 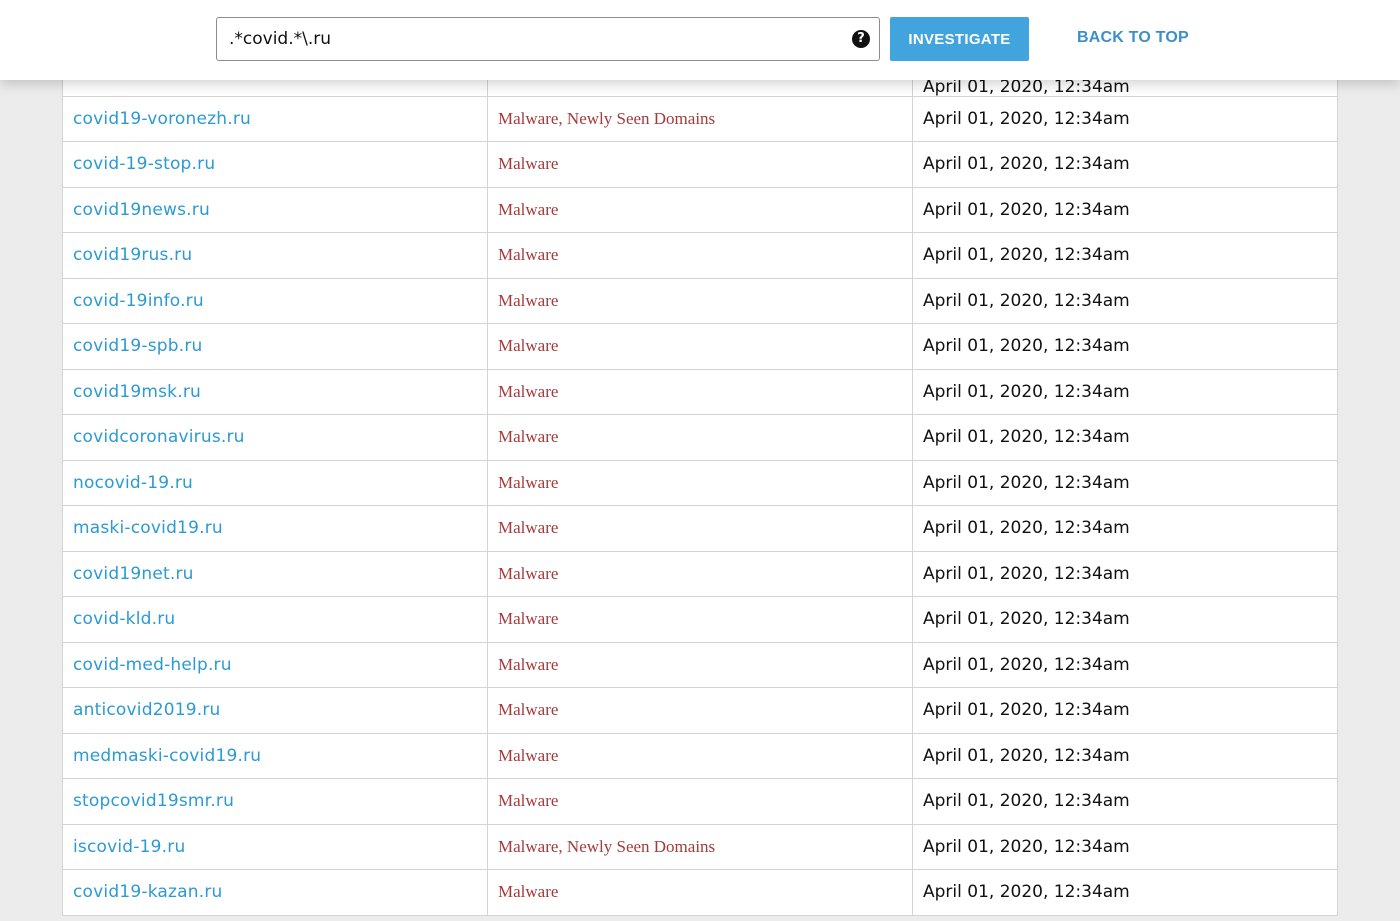 What do you see at coordinates (275, 755) in the screenshot?
I see `domain-cell: medmaski-covid19.ru` at bounding box center [275, 755].